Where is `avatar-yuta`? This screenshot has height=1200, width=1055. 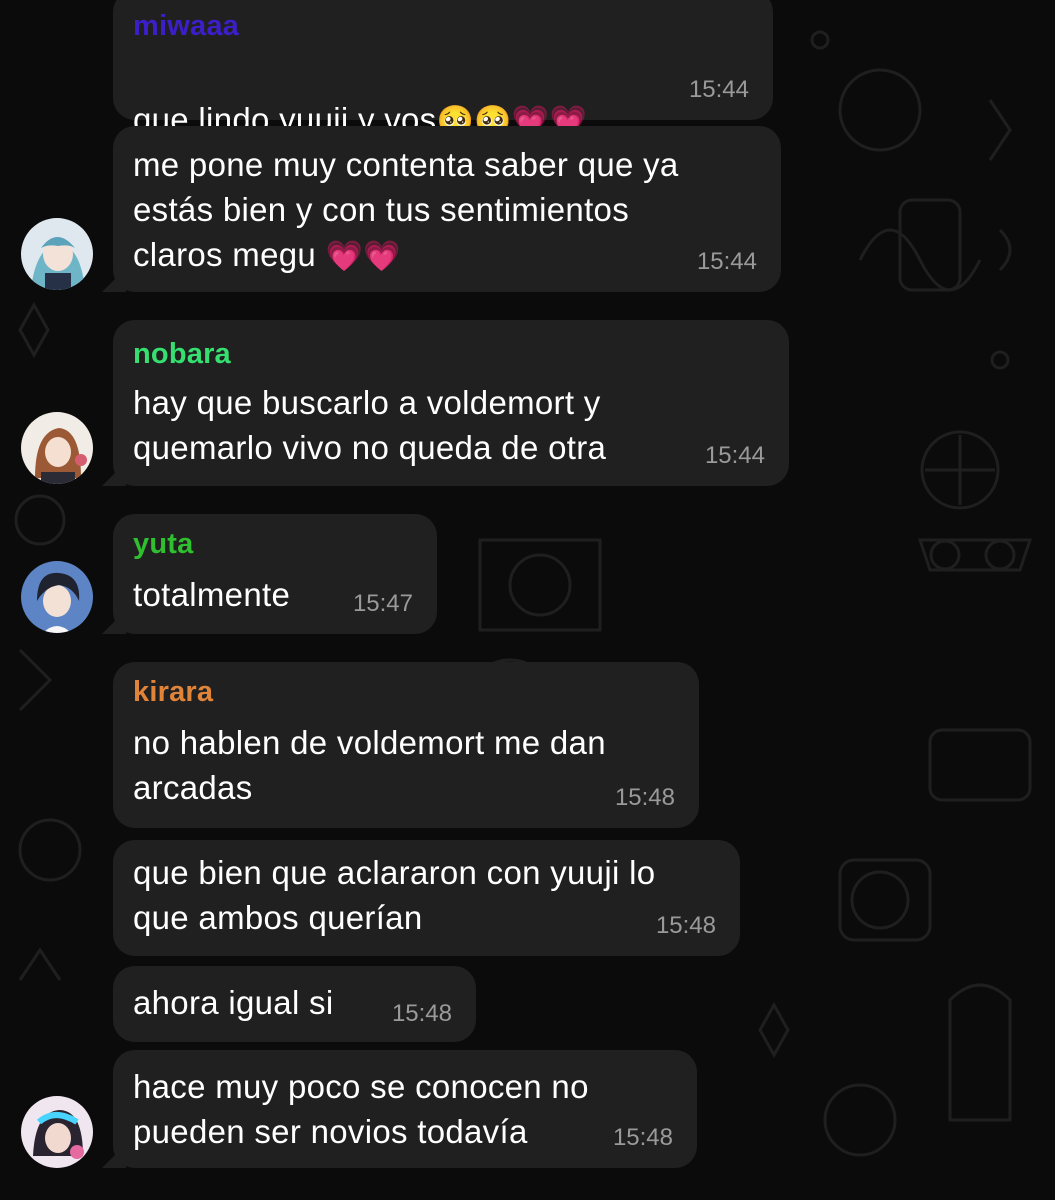
avatar-yuta is located at coordinates (57, 597).